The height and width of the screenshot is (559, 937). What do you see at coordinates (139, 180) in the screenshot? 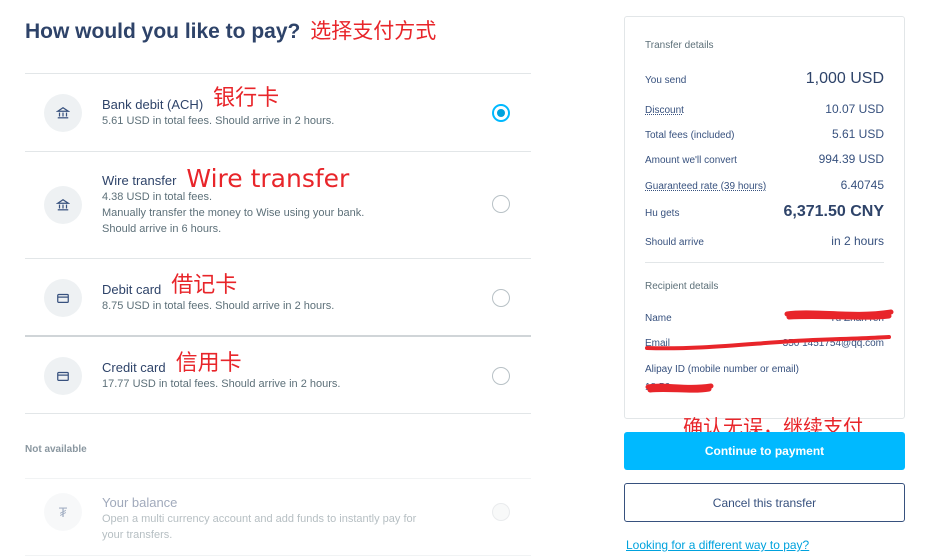
I see `method-name: Wire transfer` at bounding box center [139, 180].